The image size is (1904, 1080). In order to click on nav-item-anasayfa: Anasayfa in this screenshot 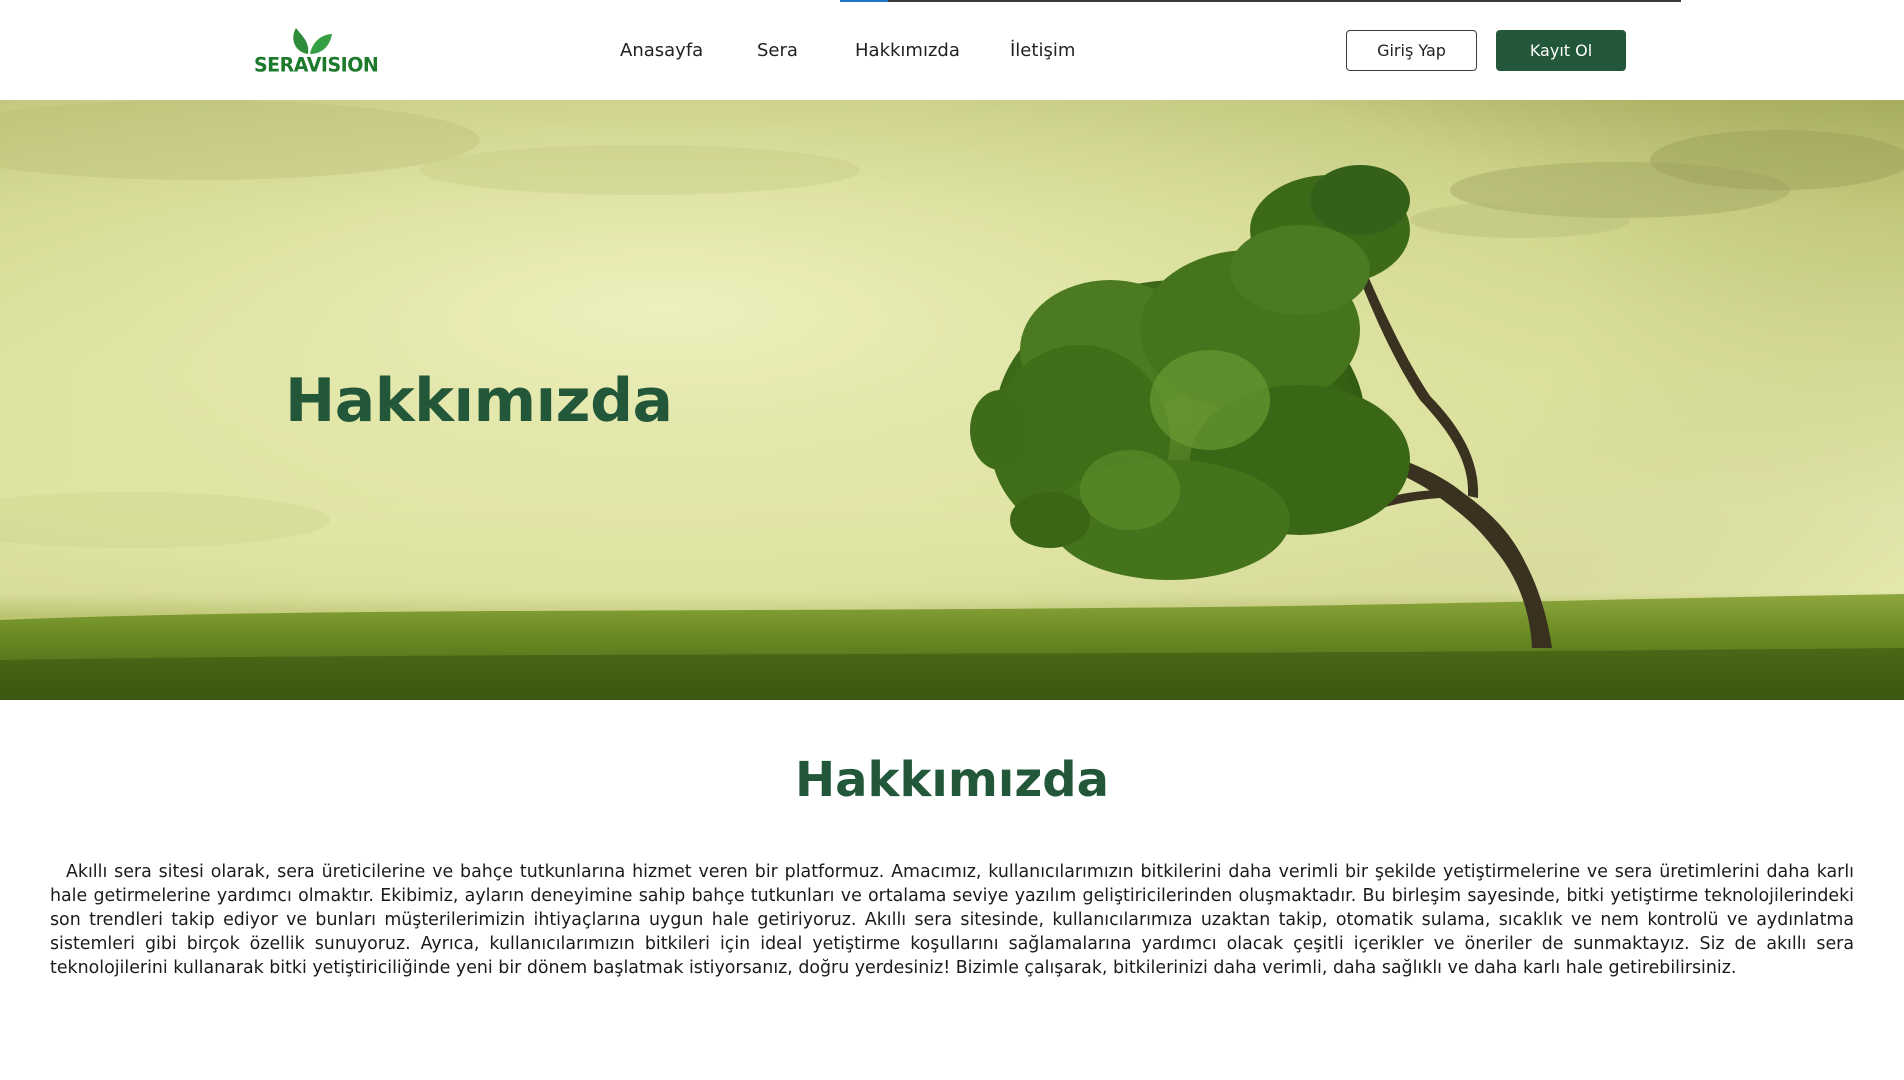, I will do `click(661, 50)`.